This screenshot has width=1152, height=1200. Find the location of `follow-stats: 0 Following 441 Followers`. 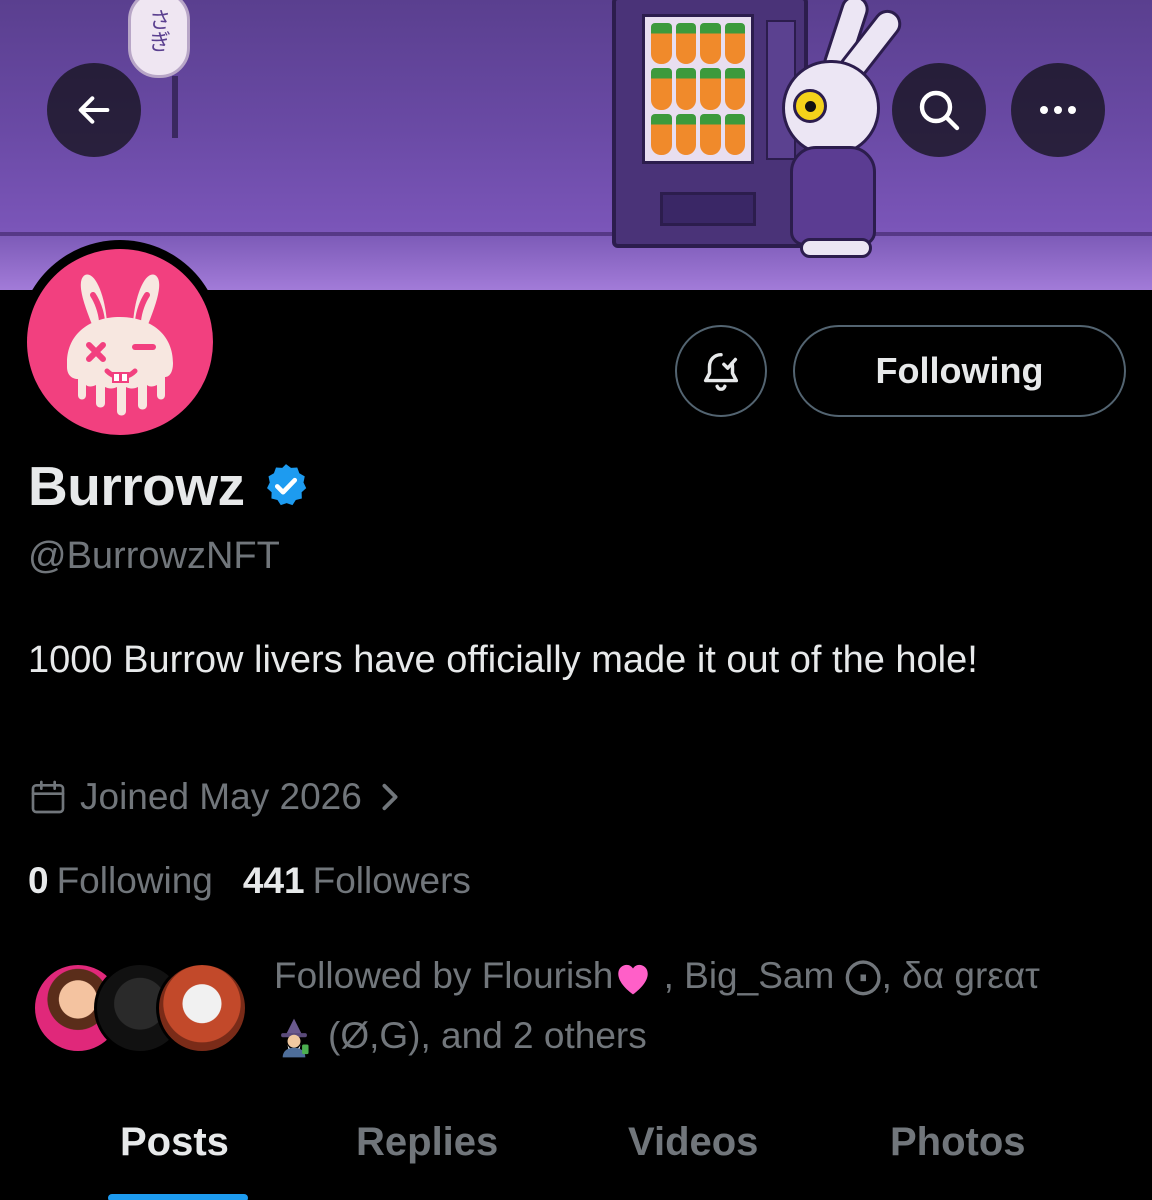

follow-stats: 0 Following 441 Followers is located at coordinates (249, 881).